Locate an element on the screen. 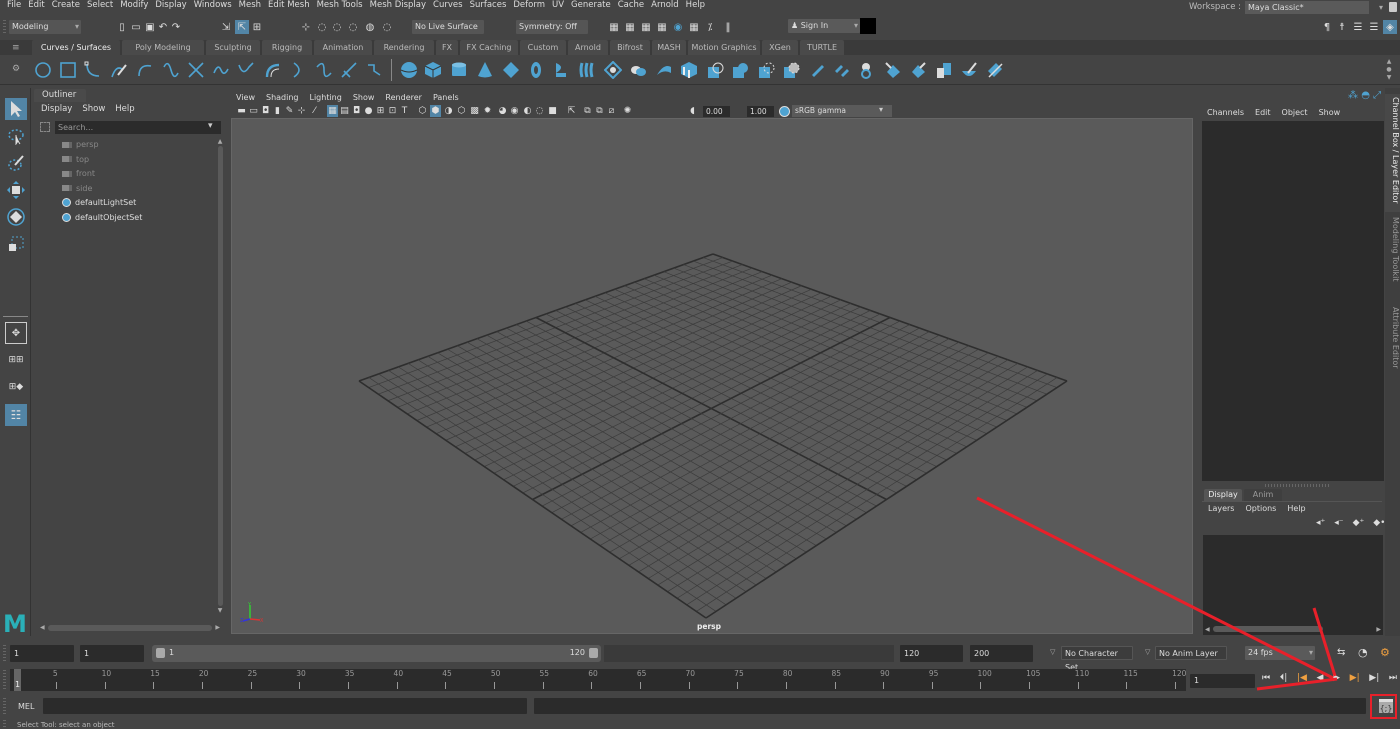 The image size is (1400, 729). shelf-button-circle-curve is located at coordinates (43, 70).